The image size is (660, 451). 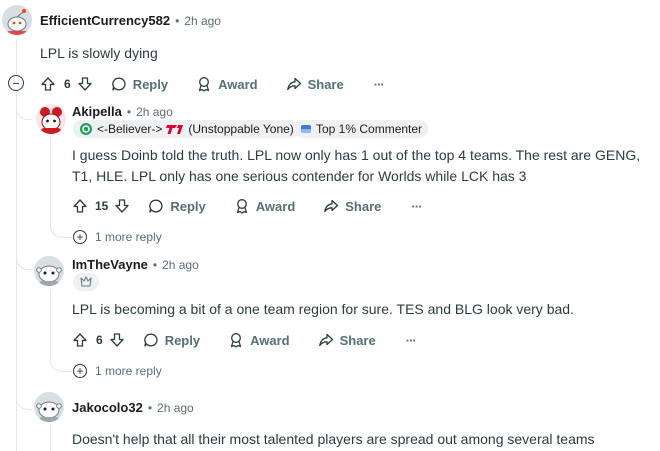 I want to click on flair-text: <-Believer->, so click(x=130, y=129).